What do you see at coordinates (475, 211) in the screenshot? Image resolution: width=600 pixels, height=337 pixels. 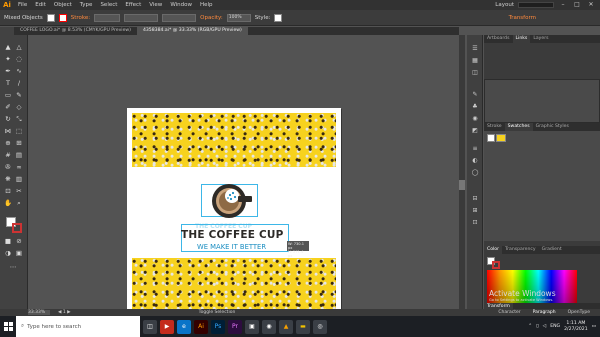 I see `pathfinder-icon: ⊞` at bounding box center [475, 211].